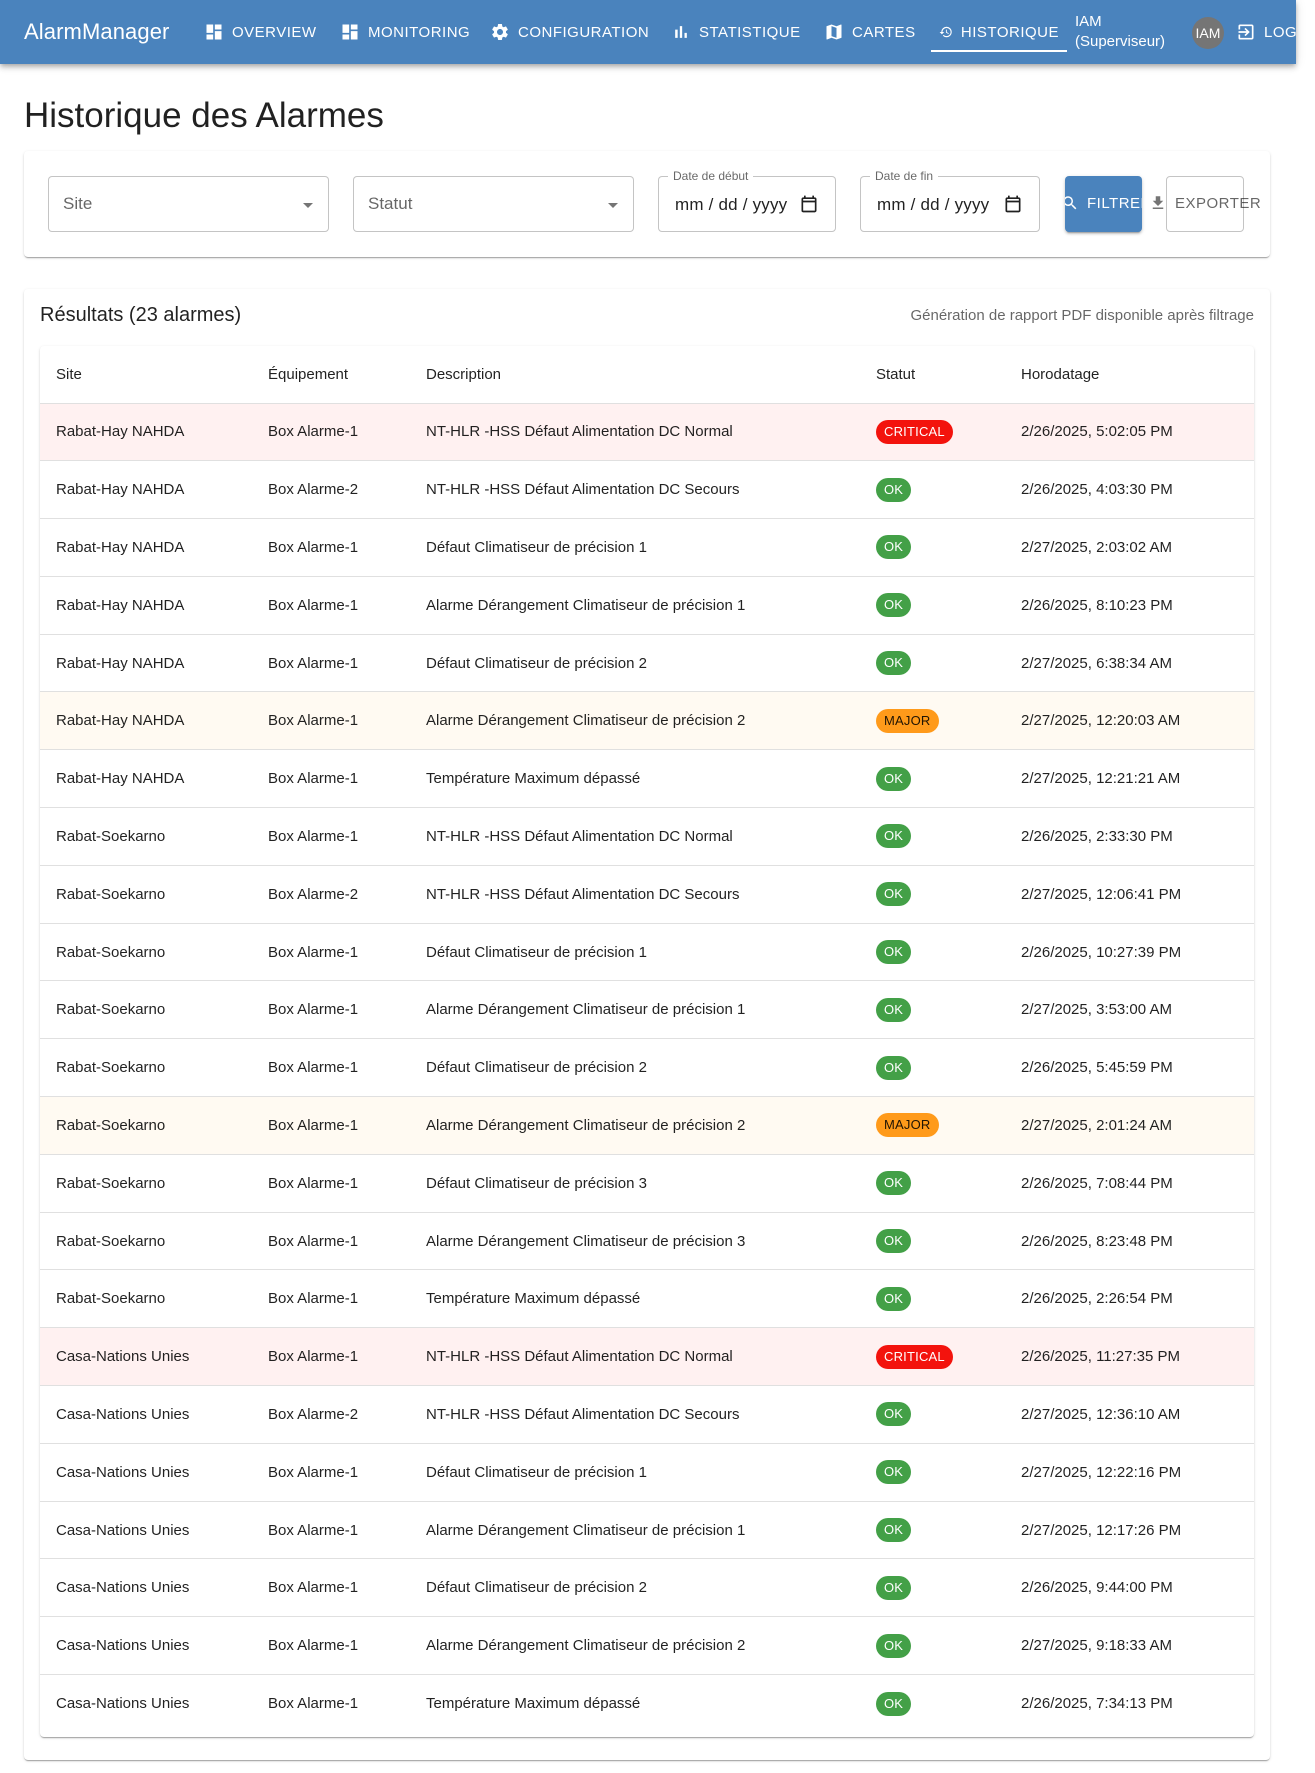  I want to click on gear-icon, so click(500, 31).